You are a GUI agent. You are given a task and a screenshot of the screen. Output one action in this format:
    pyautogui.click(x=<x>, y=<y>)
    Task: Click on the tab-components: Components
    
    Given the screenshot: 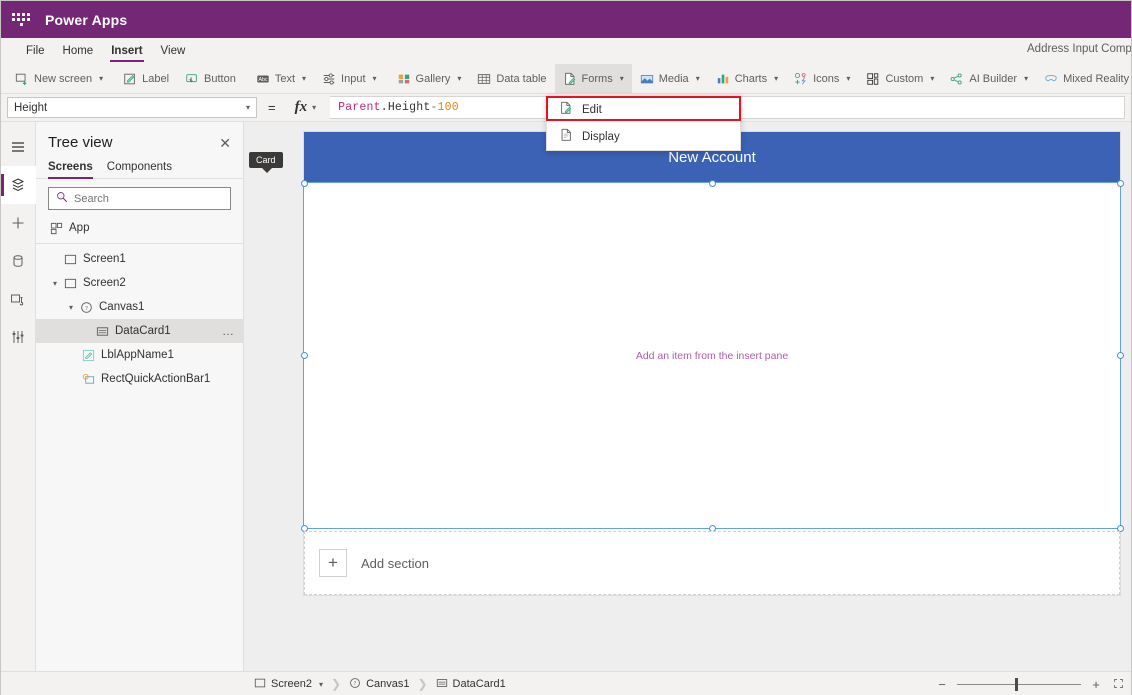 What is the action you would take?
    pyautogui.click(x=139, y=169)
    